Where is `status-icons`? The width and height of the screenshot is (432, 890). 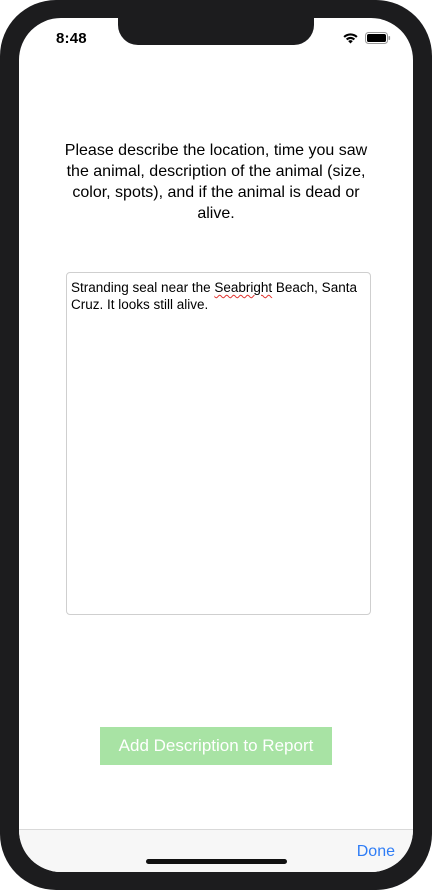
status-icons is located at coordinates (366, 38).